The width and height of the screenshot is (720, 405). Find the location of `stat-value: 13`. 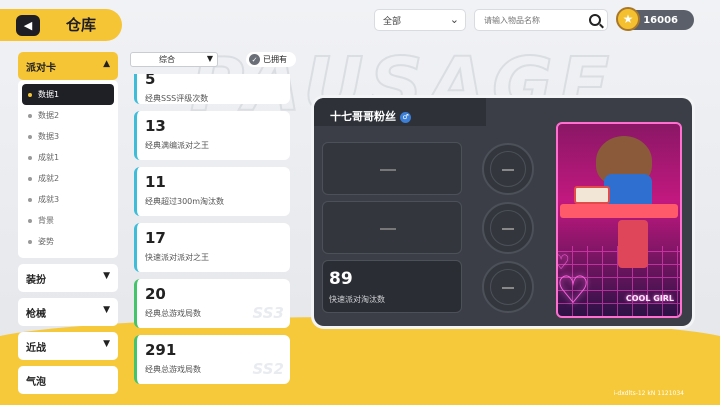

stat-value: 13 is located at coordinates (155, 126).